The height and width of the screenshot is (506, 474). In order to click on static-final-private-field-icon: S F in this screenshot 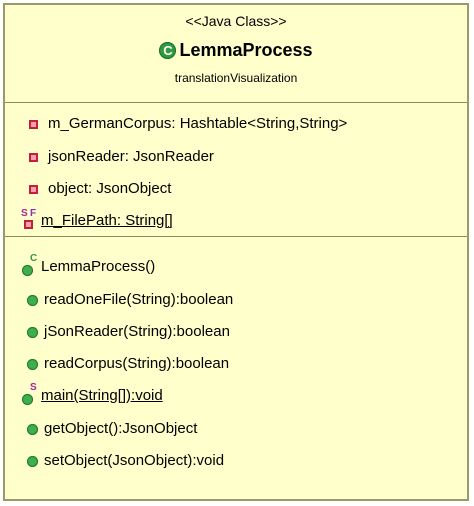, I will do `click(30, 219)`.